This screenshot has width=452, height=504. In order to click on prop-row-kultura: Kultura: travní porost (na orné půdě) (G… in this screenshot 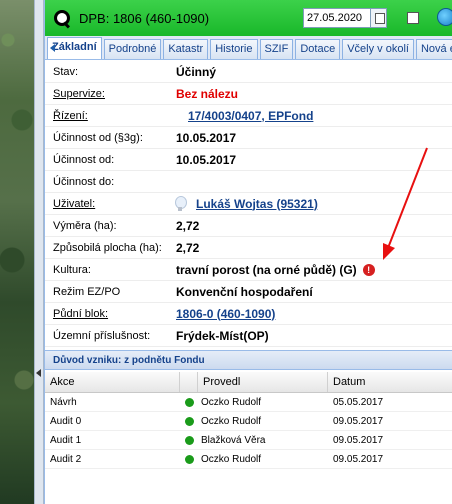, I will do `click(248, 270)`.